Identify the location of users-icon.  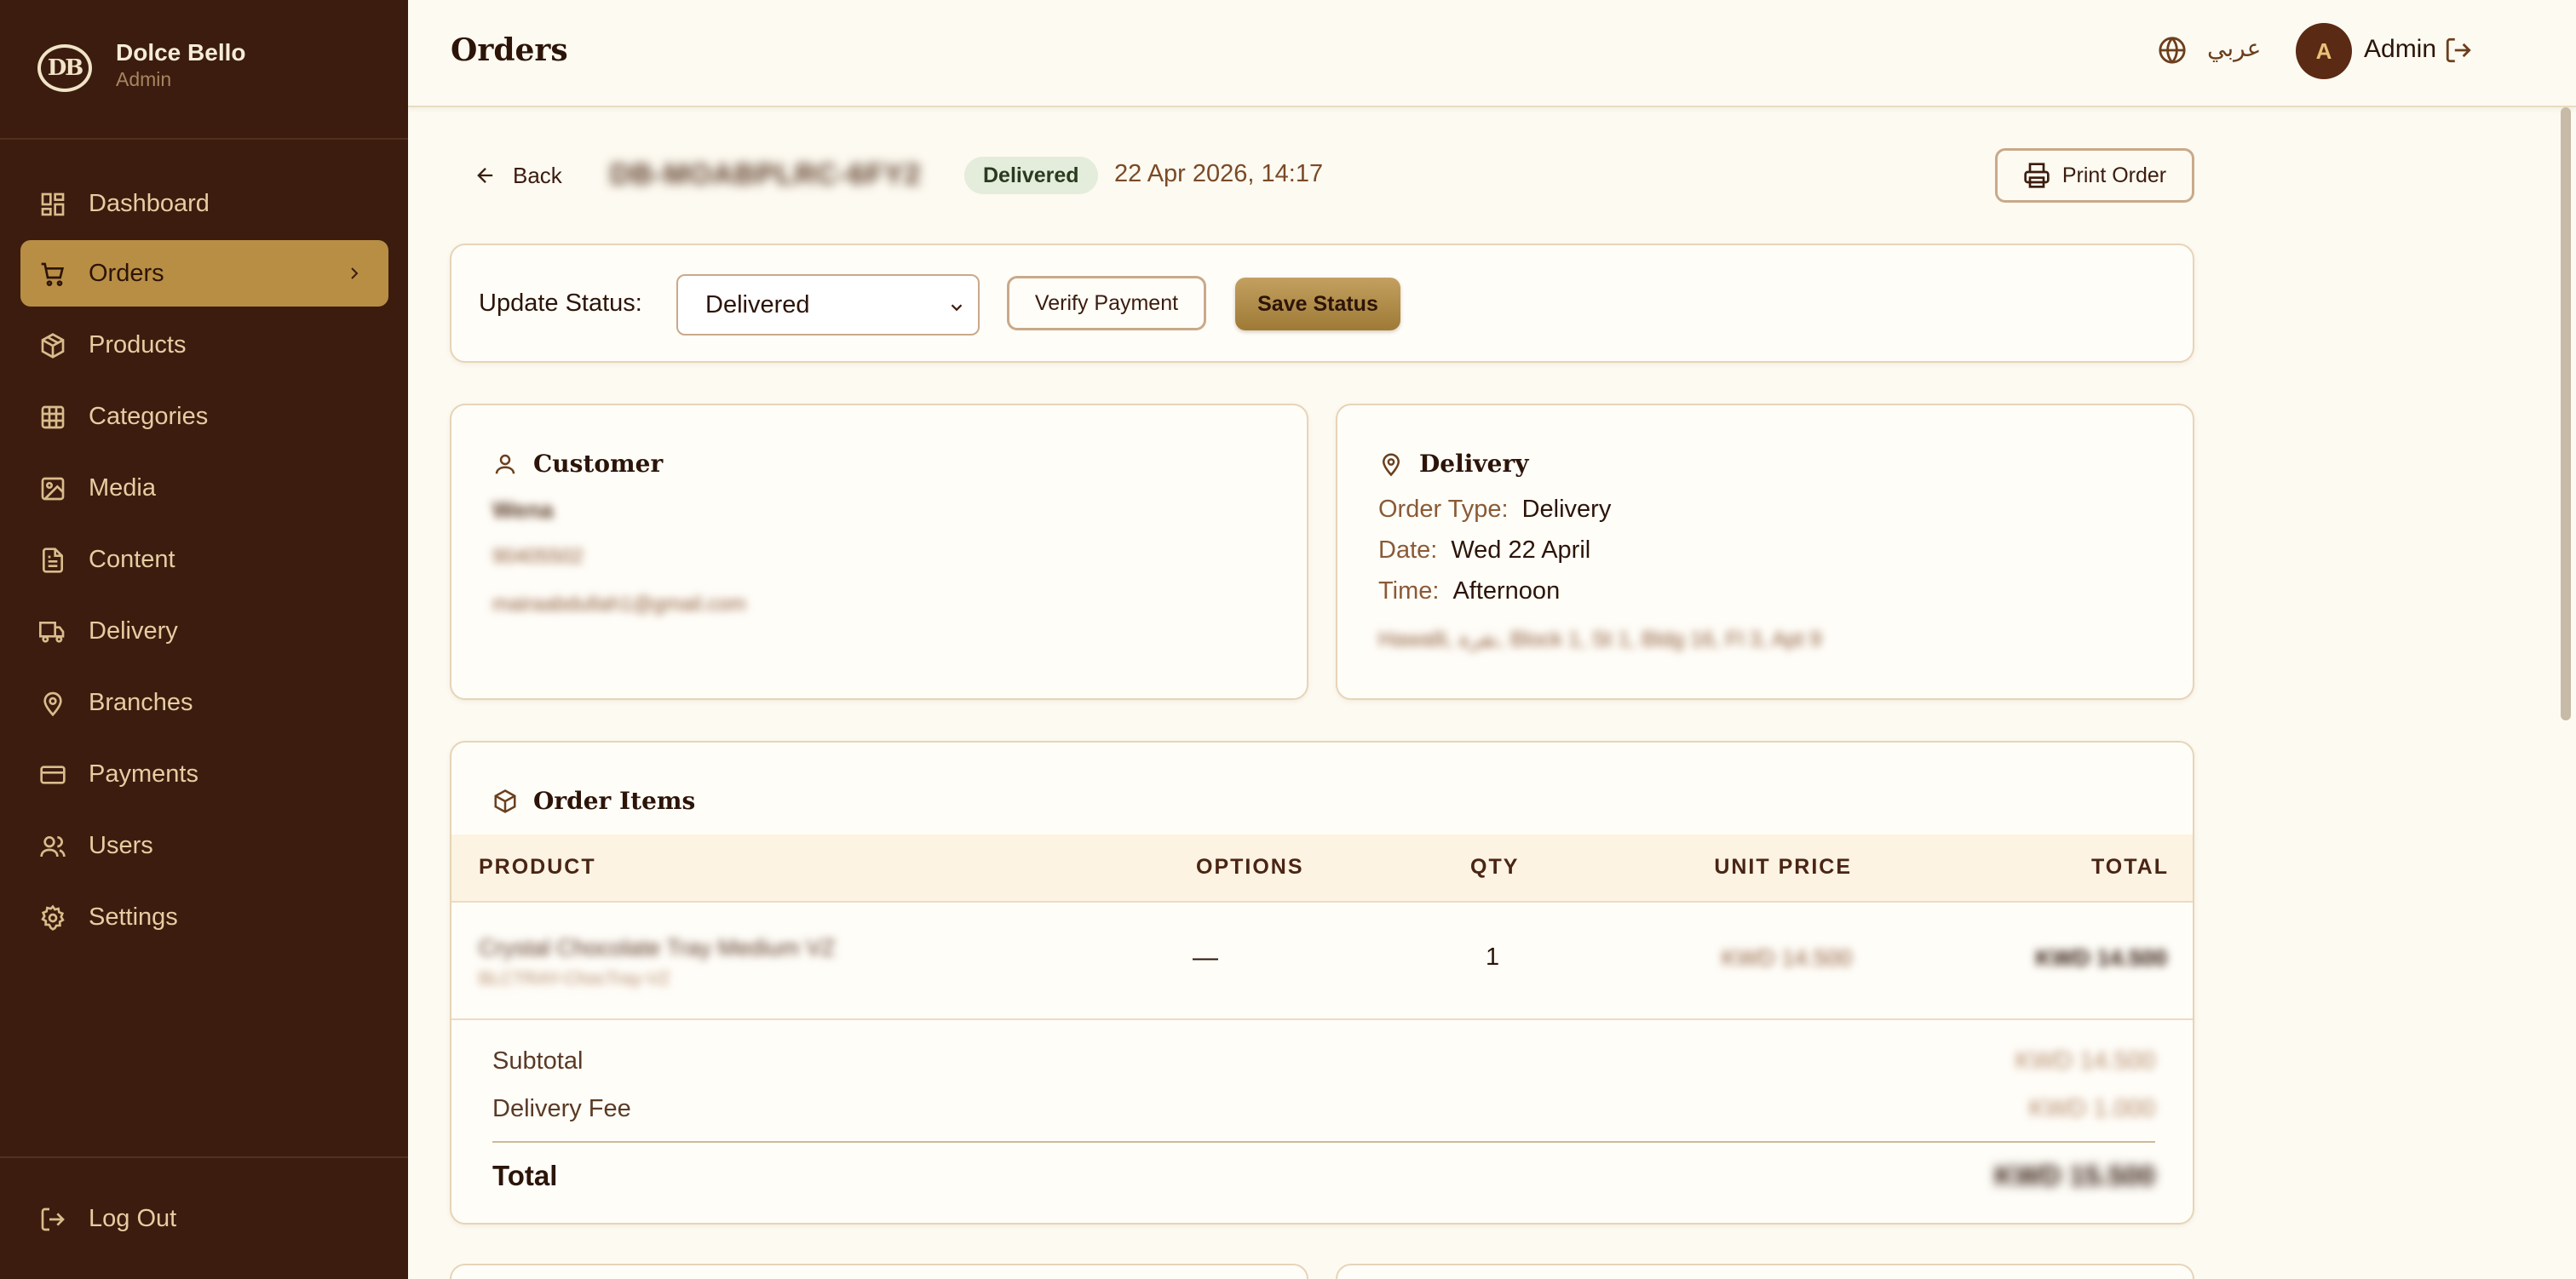
(53, 847).